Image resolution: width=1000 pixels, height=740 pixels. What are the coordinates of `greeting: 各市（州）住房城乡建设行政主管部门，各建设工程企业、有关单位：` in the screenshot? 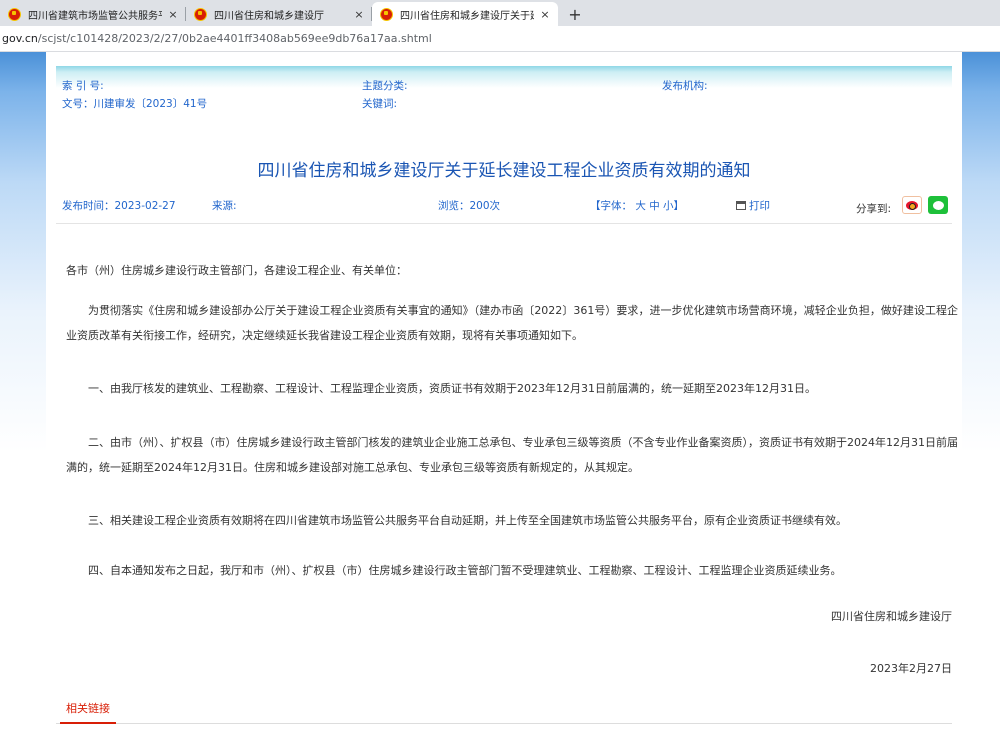 It's located at (236, 270).